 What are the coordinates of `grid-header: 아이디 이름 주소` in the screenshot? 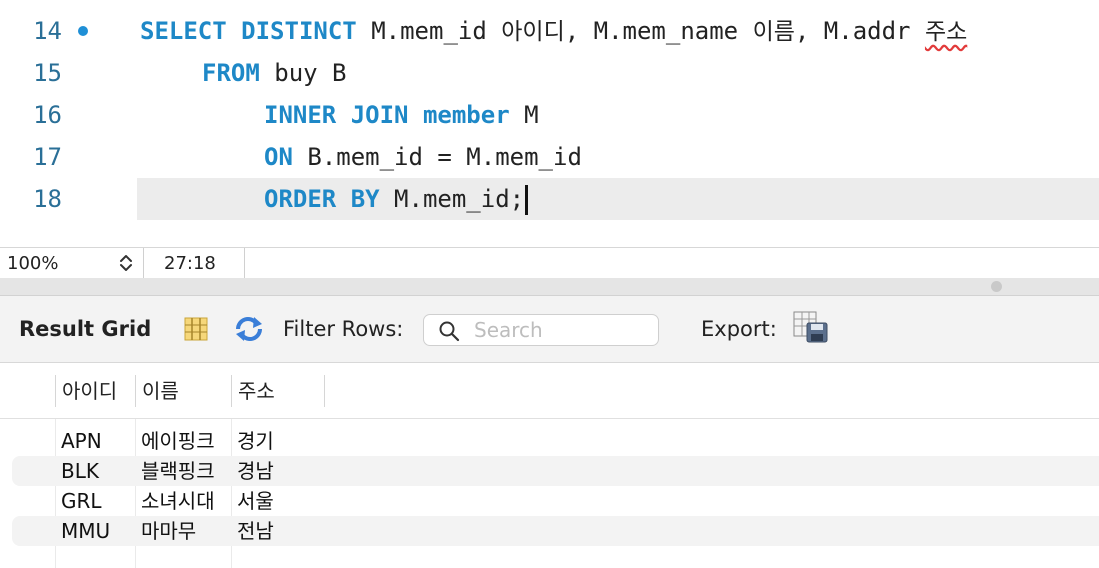 It's located at (549, 391).